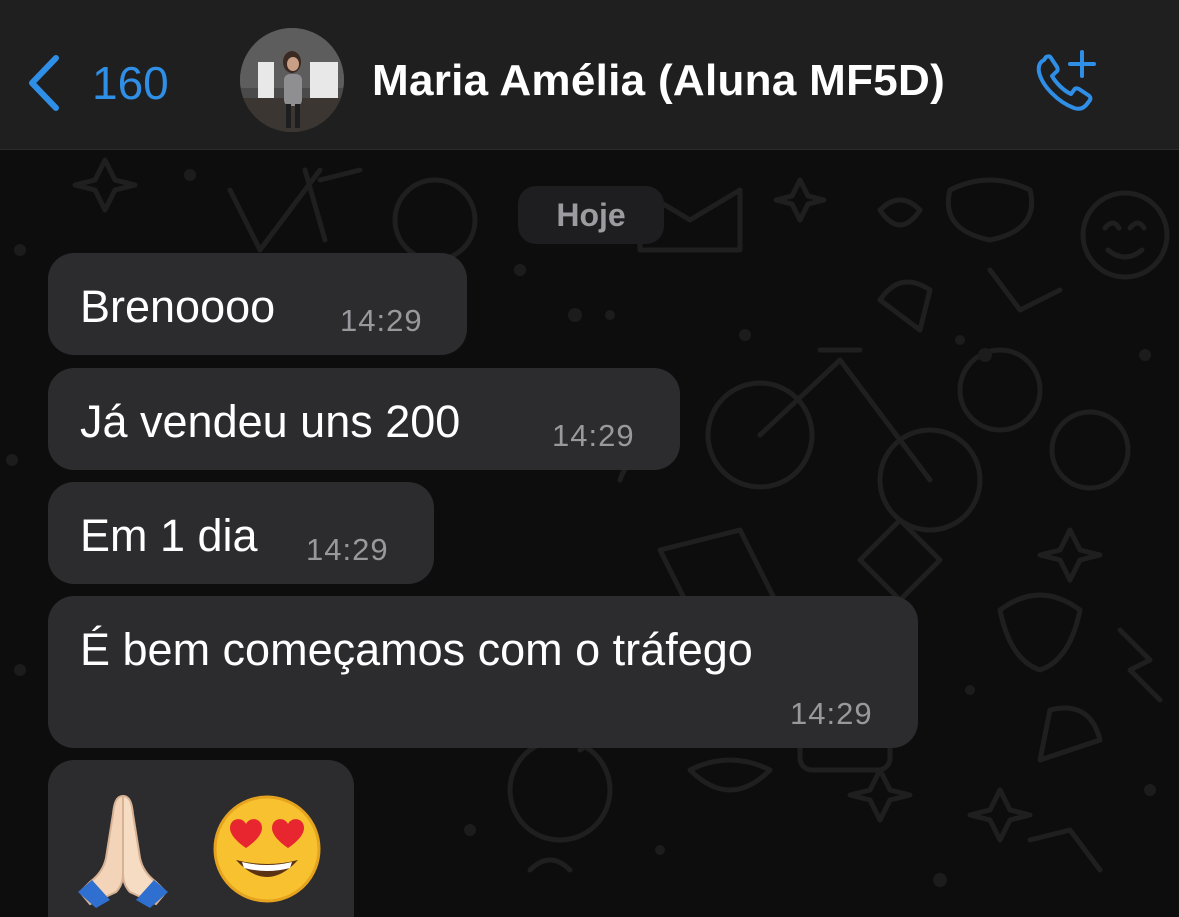  What do you see at coordinates (591, 215) in the screenshot?
I see `date-separator: Hoje` at bounding box center [591, 215].